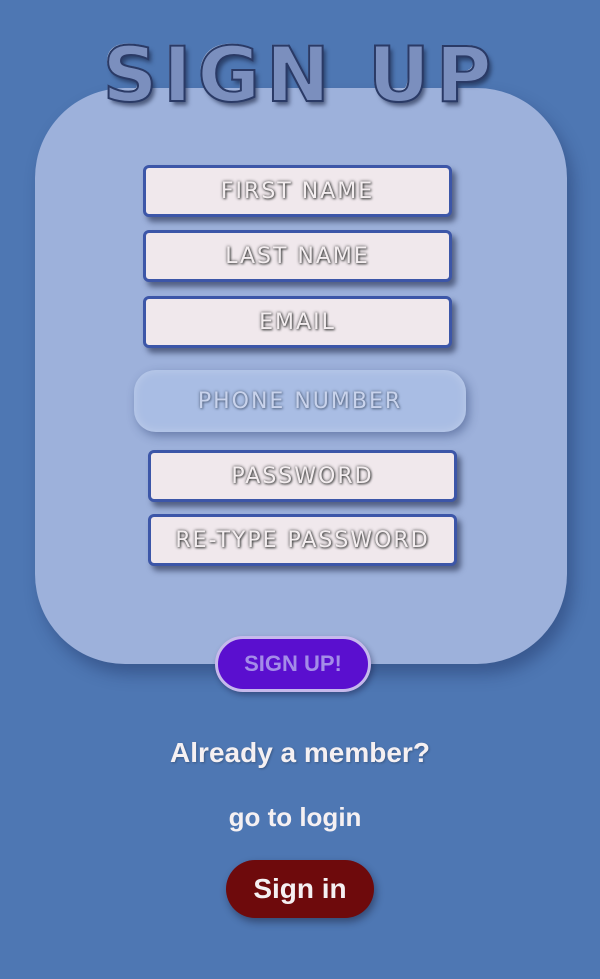  Describe the element at coordinates (300, 401) in the screenshot. I see `phone-number-field: PHONE NUMBER` at that location.